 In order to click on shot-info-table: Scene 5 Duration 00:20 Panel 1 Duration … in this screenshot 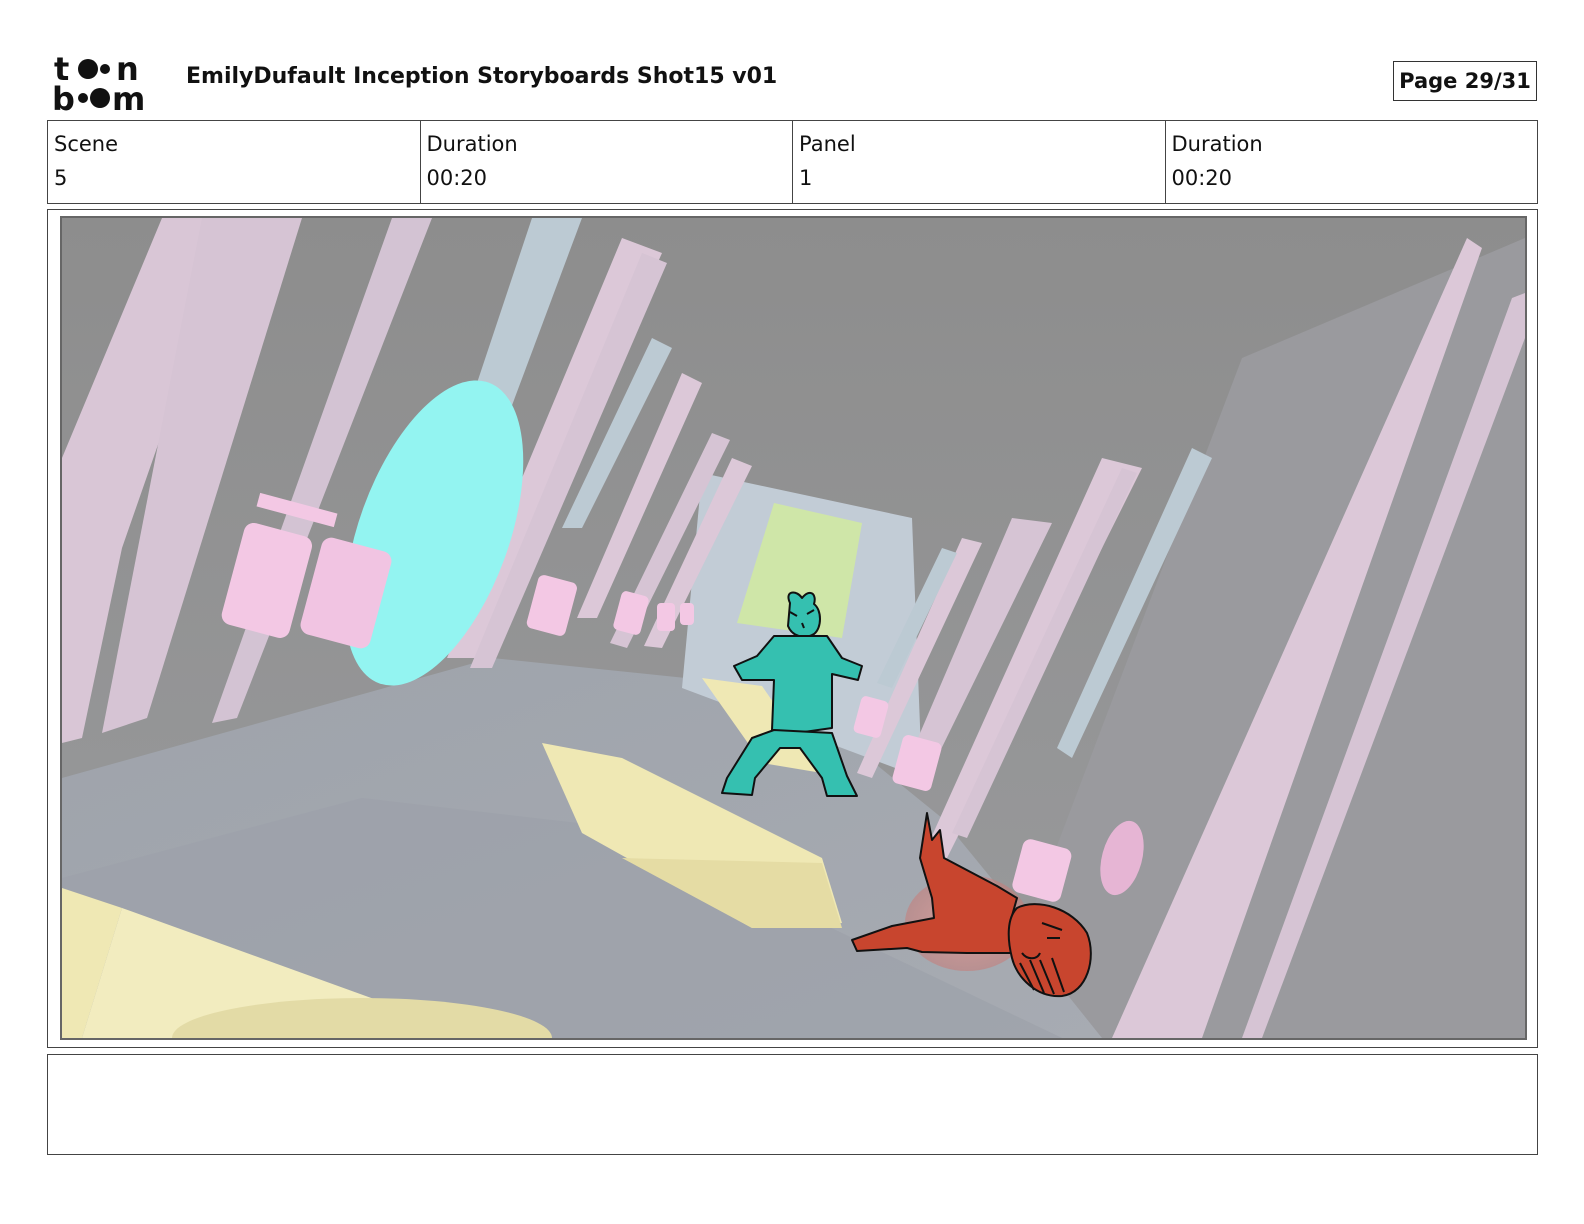, I will do `click(792, 162)`.